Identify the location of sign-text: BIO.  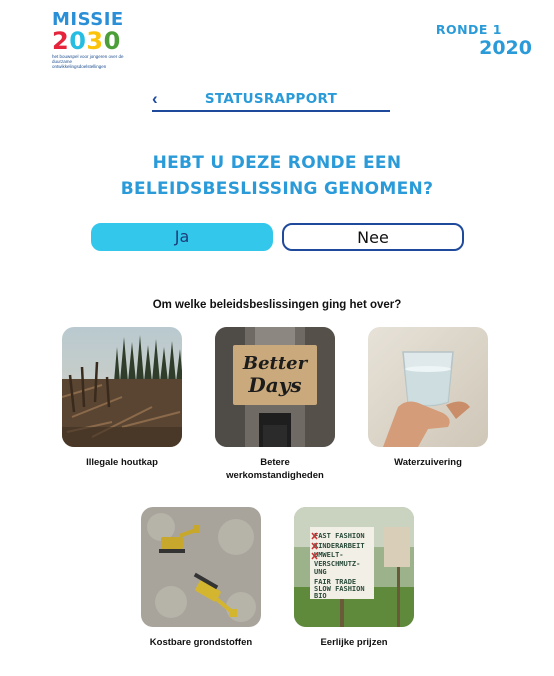
(320, 596).